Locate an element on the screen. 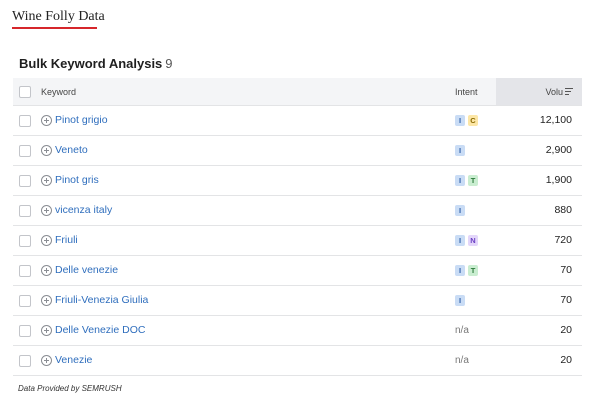 This screenshot has width=596, height=400. intent-badge: C is located at coordinates (473, 120).